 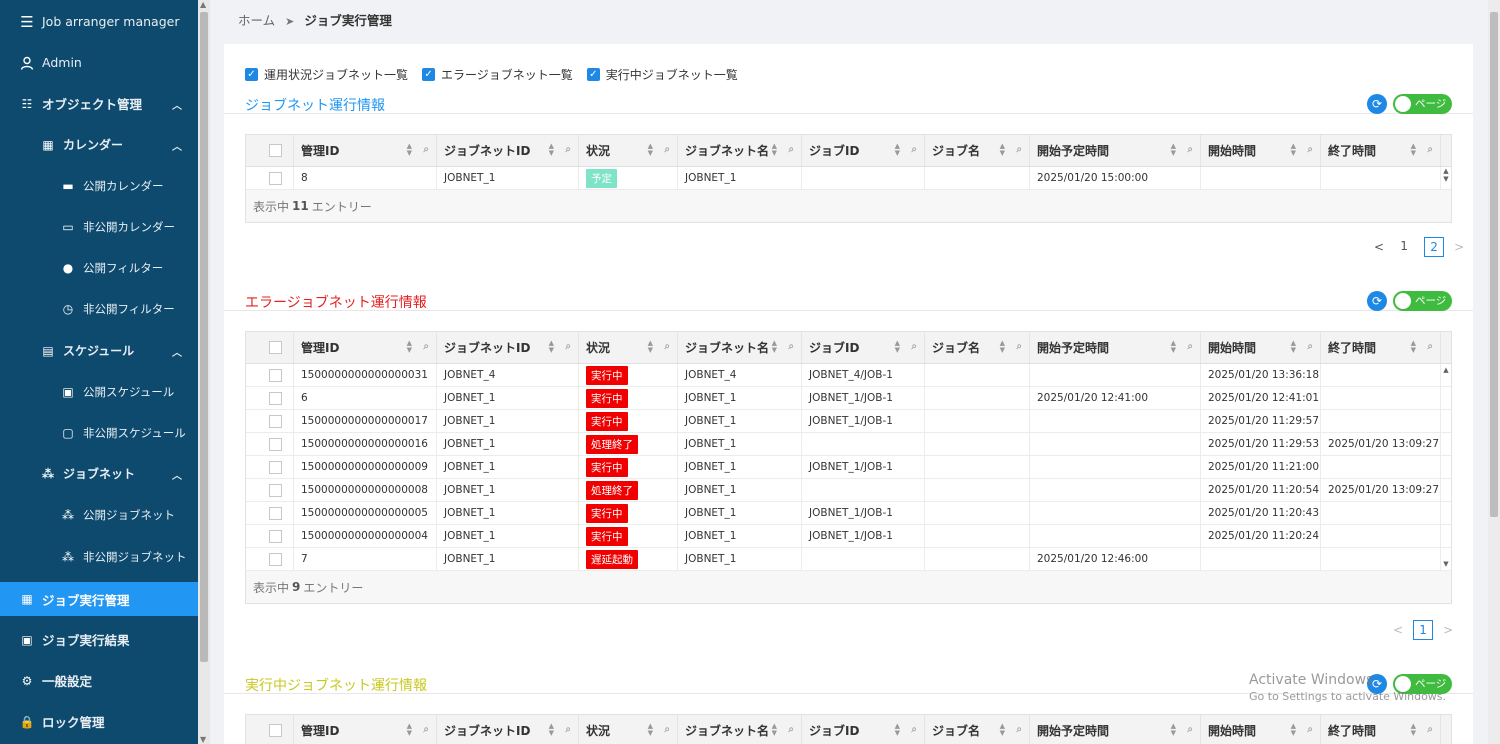 I want to click on sidebar-item-lock-mgmt: 🔒 ロック管理, so click(x=99, y=721).